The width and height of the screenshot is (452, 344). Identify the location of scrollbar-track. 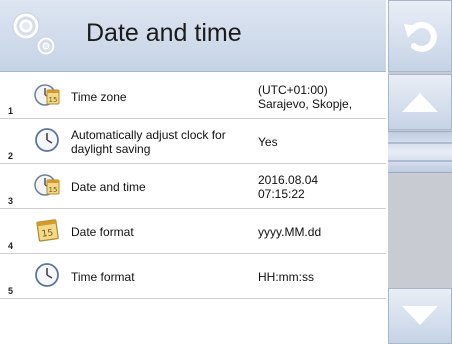
(420, 209).